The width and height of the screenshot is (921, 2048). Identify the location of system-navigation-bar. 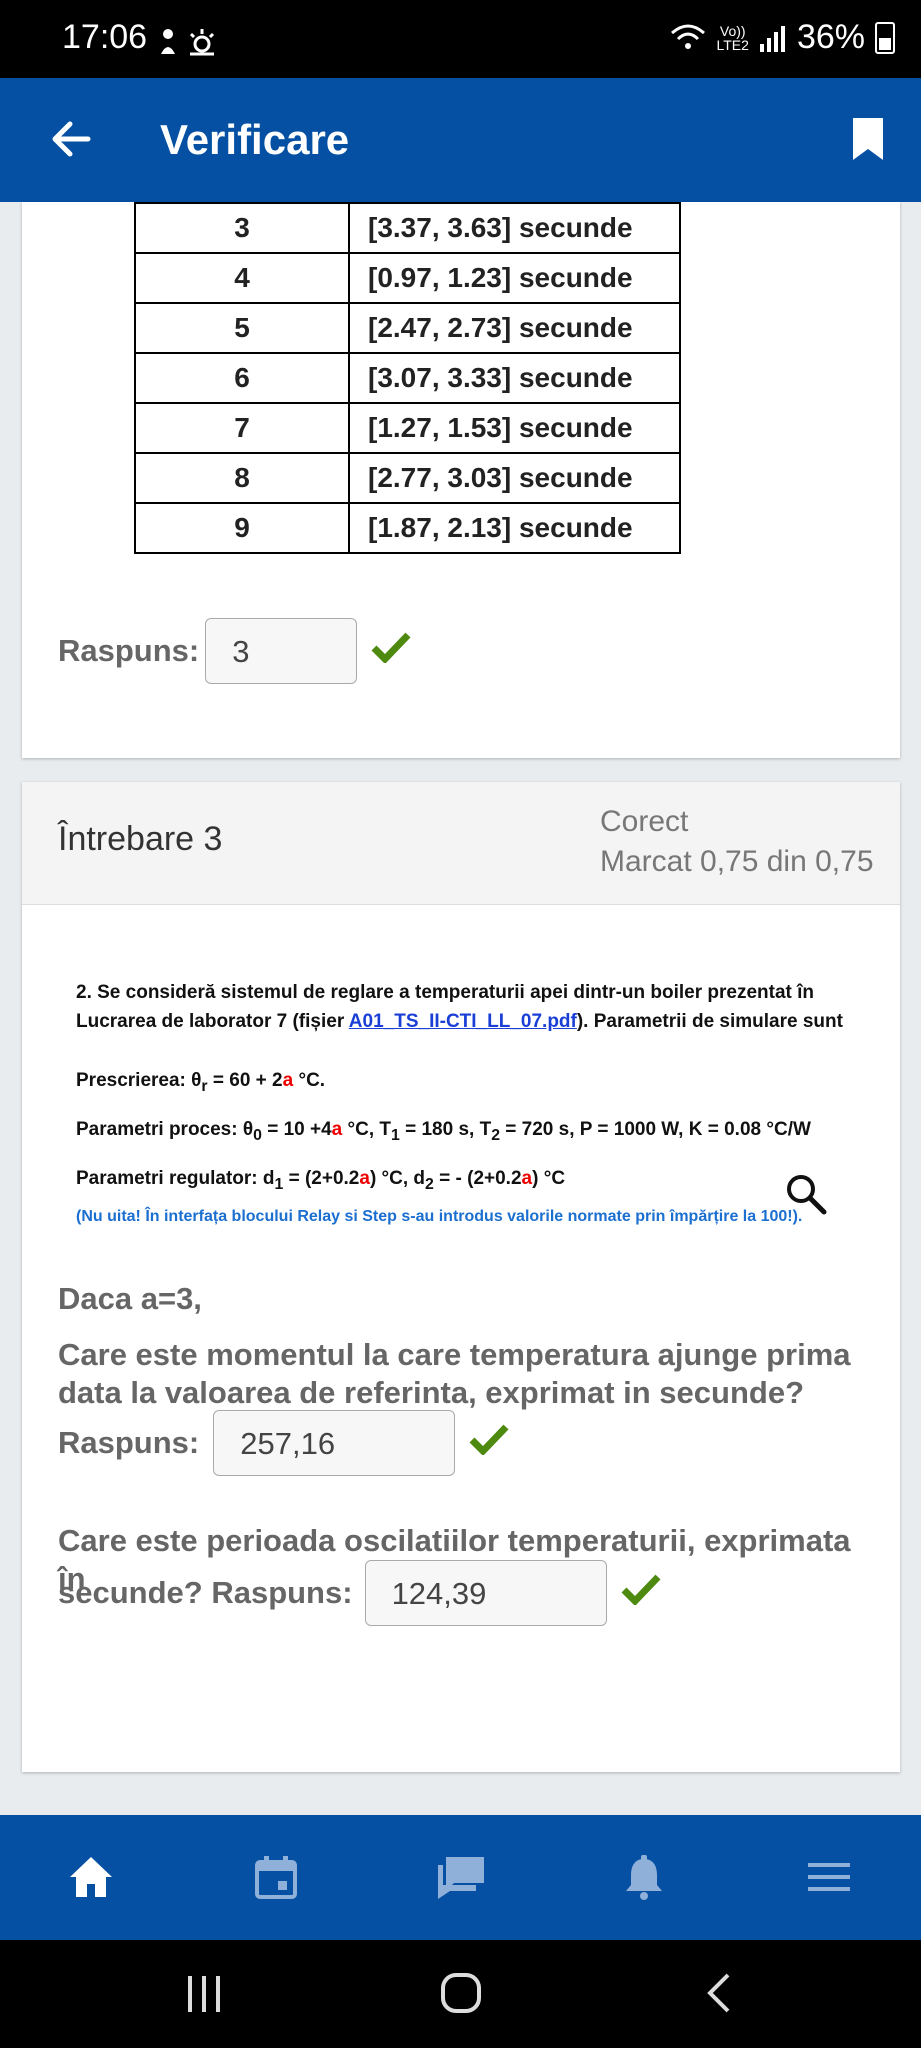
(460, 1994).